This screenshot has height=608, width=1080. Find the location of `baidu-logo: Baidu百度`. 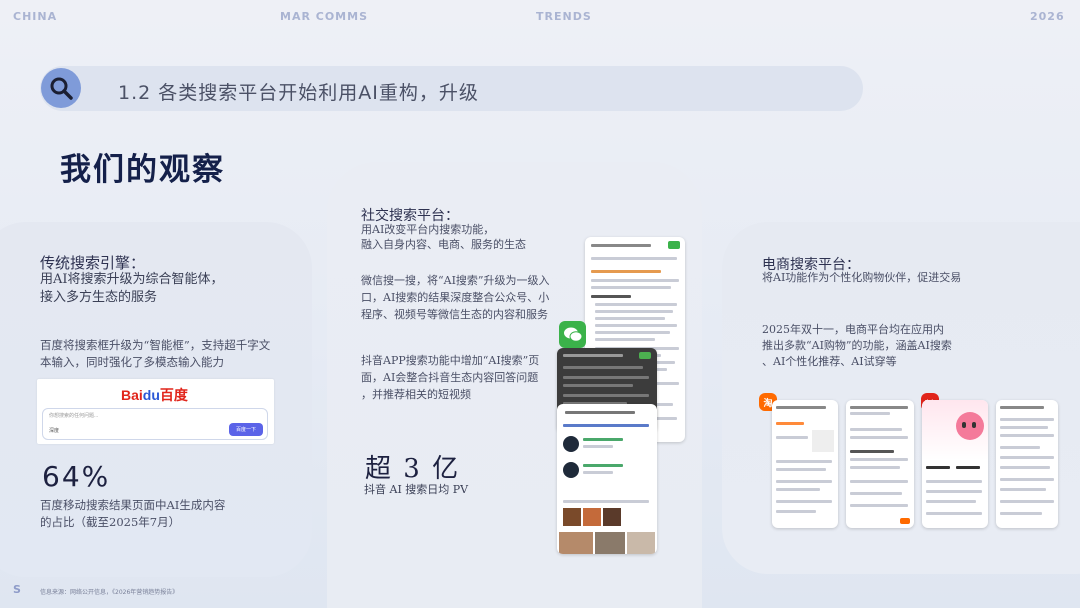

baidu-logo: Baidu百度 is located at coordinates (154, 395).